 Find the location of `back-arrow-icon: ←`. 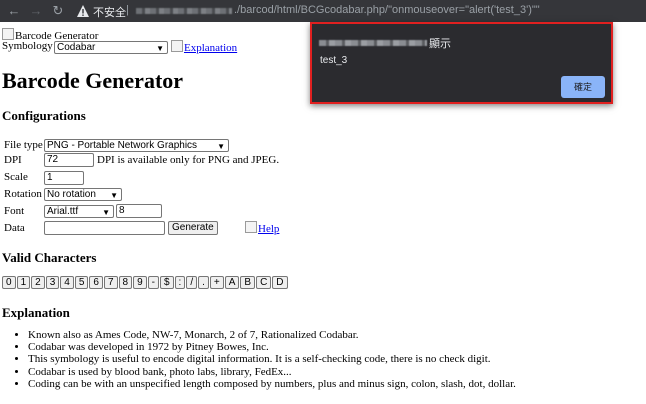

back-arrow-icon: ← is located at coordinates (14, 11).